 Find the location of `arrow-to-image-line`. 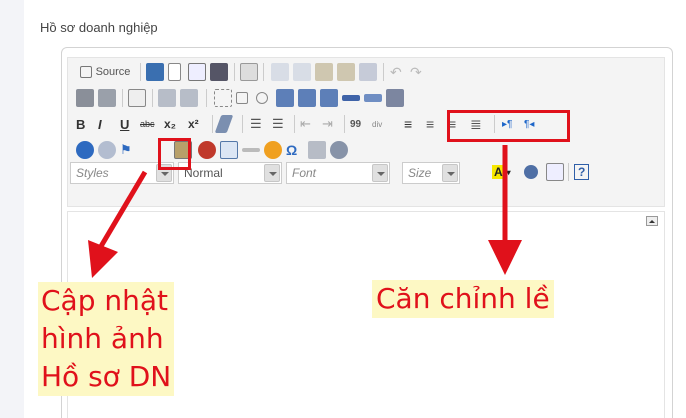

arrow-to-image-line is located at coordinates (122, 210).